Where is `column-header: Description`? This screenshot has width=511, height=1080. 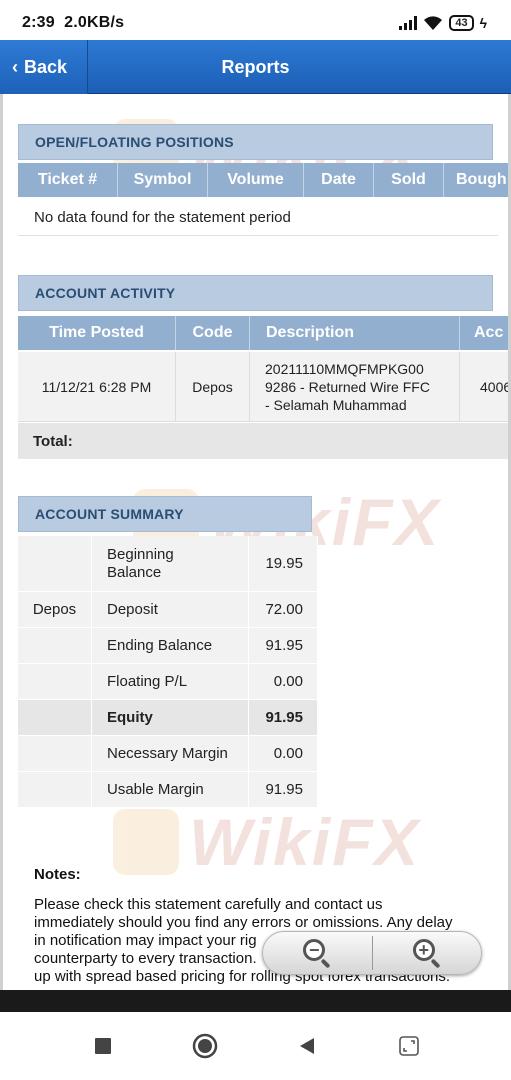 column-header: Description is located at coordinates (355, 333).